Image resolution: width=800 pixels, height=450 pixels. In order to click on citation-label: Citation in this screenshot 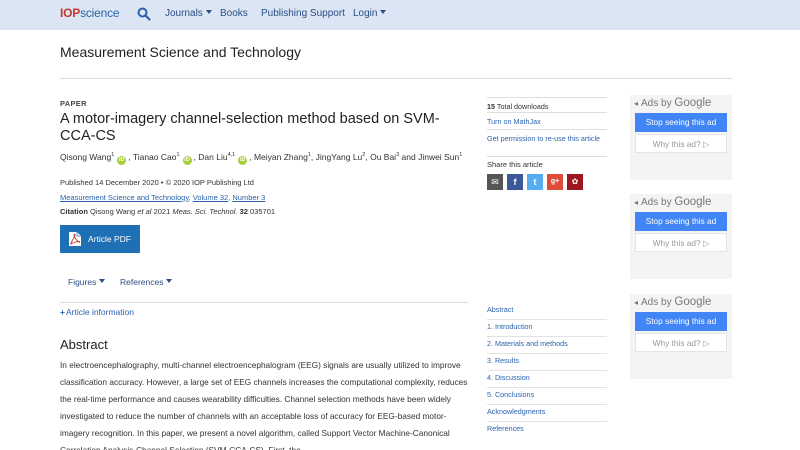, I will do `click(74, 211)`.